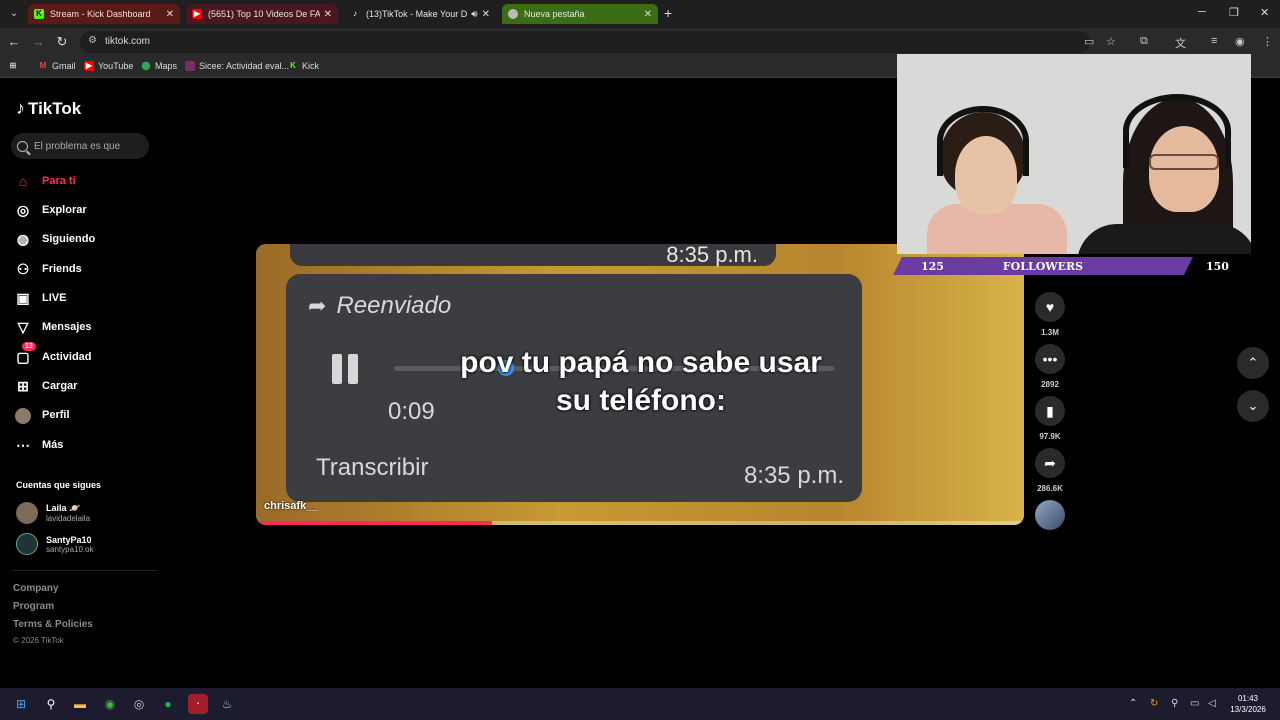  What do you see at coordinates (15, 66) in the screenshot?
I see `apps-icon: ⊞` at bounding box center [15, 66].